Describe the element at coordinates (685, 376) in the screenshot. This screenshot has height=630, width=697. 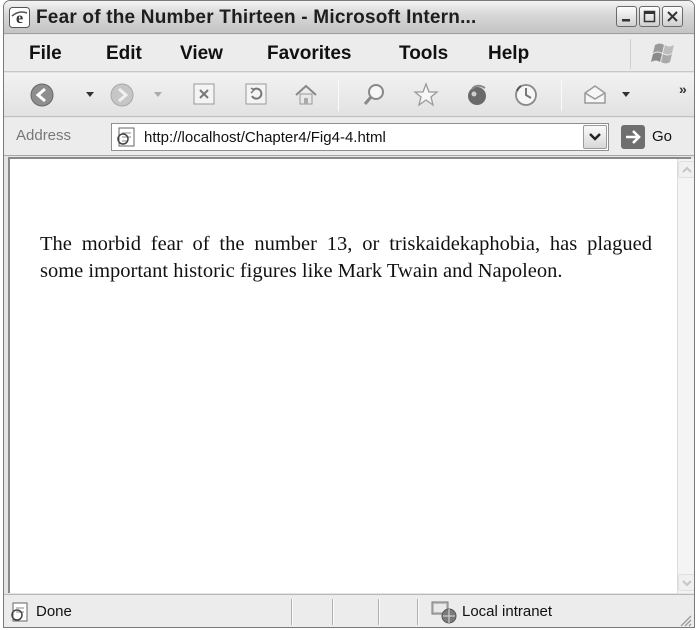
I see `vertical-scrollbar` at that location.